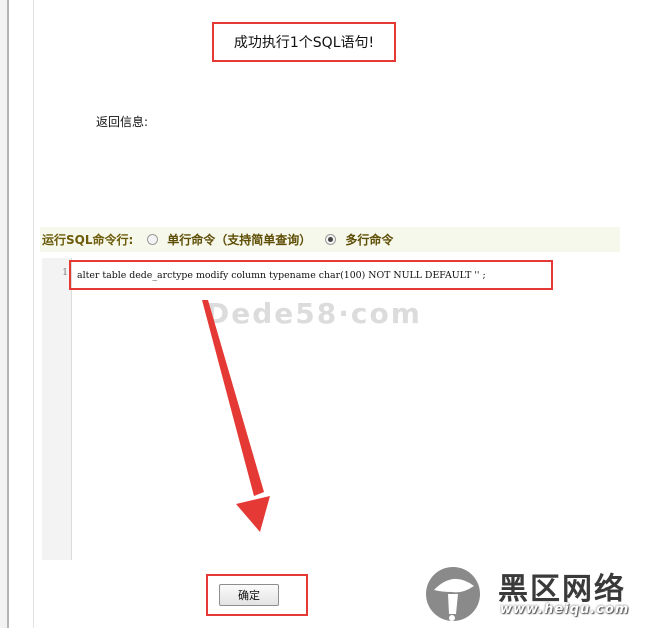 The image size is (656, 628). I want to click on radio-single-line, so click(153, 239).